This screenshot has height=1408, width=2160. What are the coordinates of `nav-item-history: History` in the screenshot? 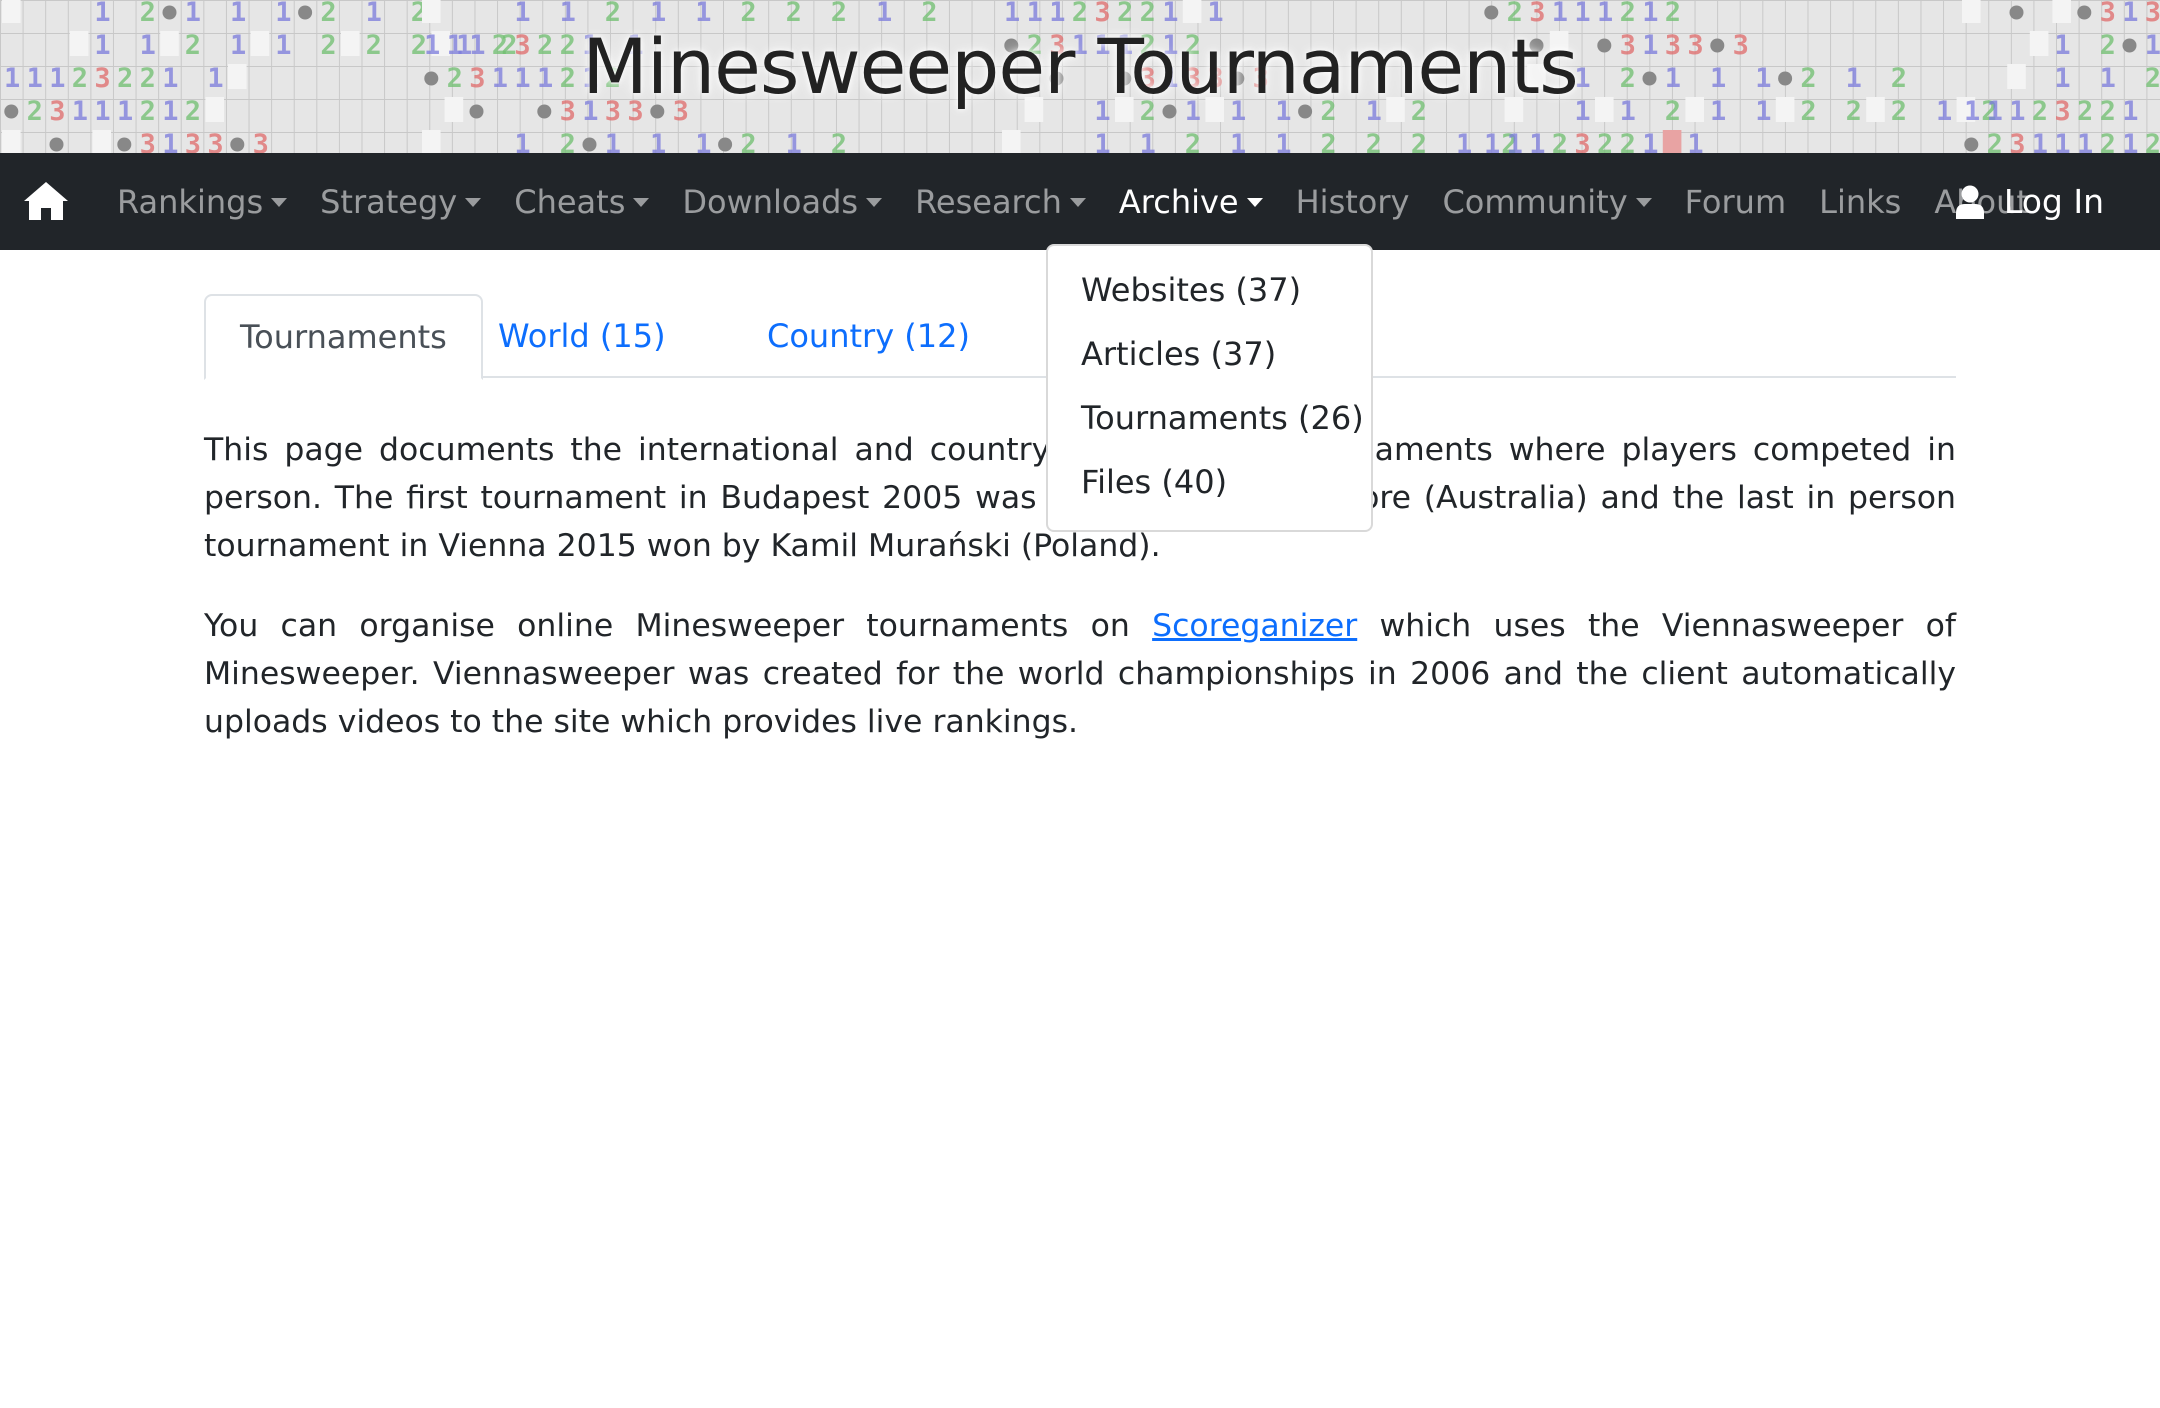 It's located at (1353, 202).